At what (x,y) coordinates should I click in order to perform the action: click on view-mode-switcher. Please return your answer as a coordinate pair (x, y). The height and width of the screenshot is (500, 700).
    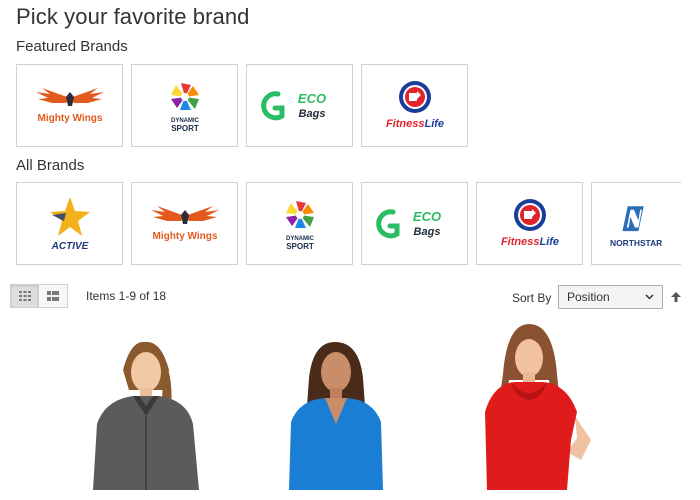
    Looking at the image, I should click on (39, 296).